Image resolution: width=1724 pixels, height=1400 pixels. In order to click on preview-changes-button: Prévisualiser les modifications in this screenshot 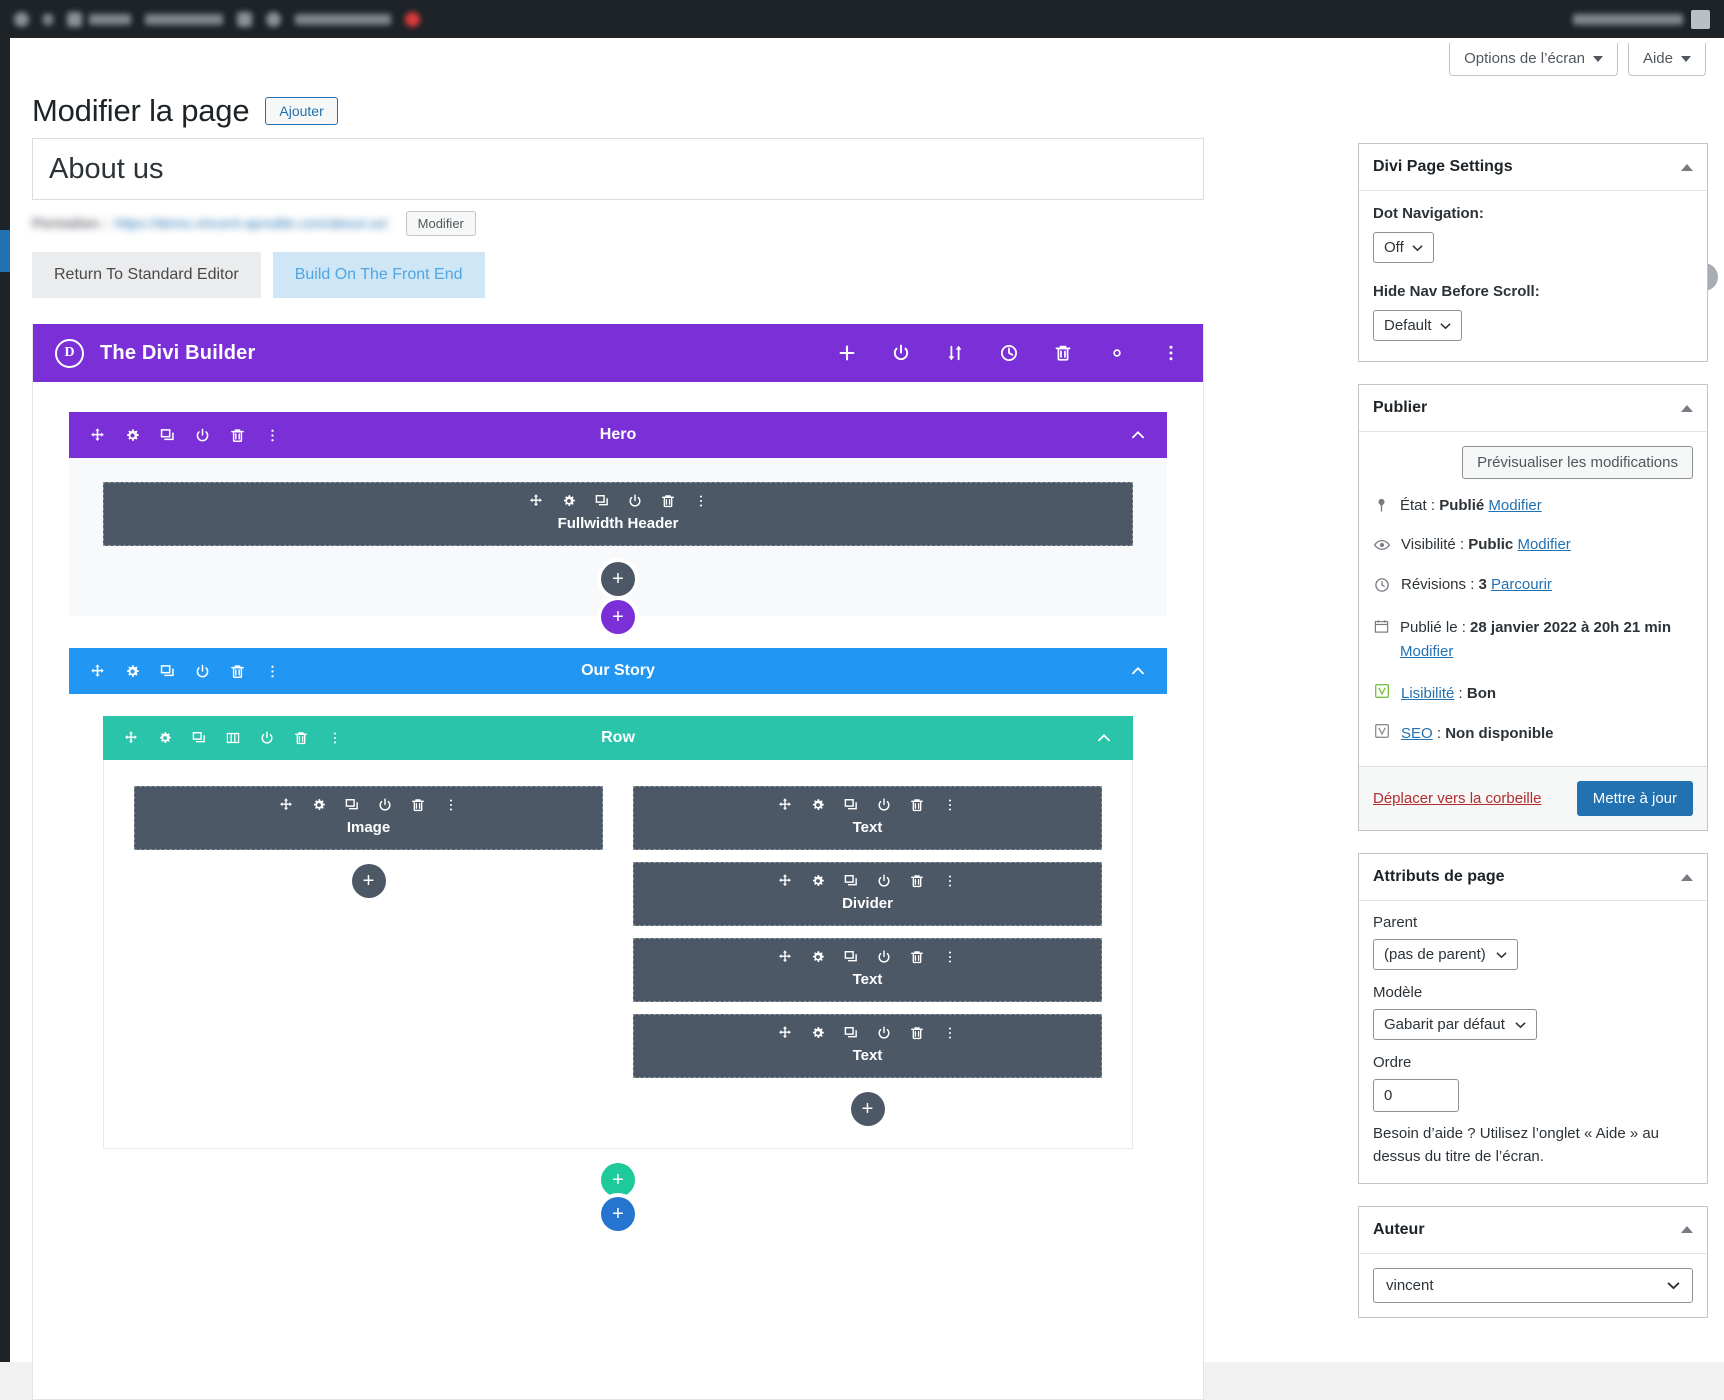, I will do `click(1577, 462)`.